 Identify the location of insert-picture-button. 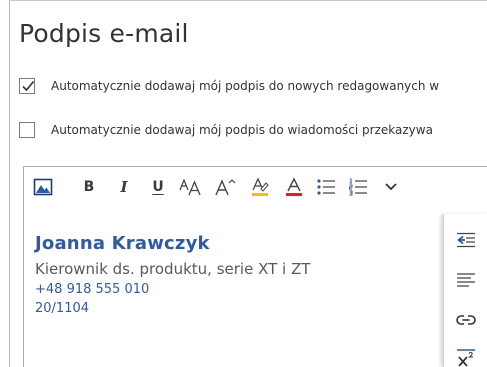
(43, 187).